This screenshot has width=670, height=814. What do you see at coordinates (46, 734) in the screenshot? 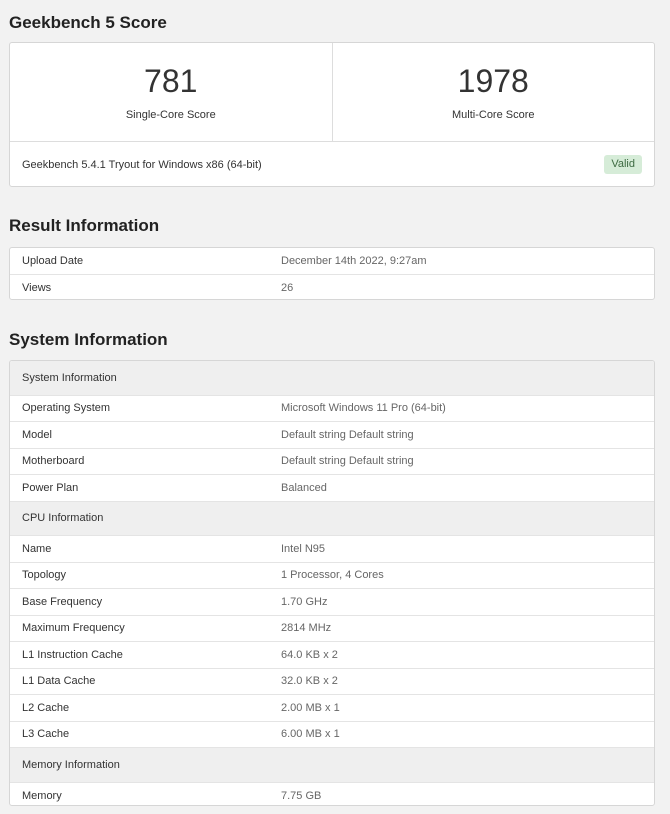
I see `l3-cache-label: L3 Cache` at bounding box center [46, 734].